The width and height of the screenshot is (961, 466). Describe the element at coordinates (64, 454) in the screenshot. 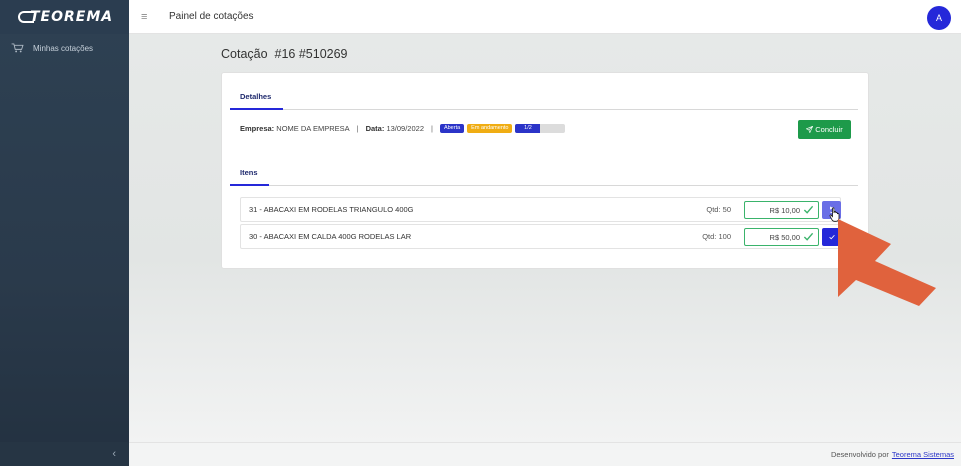

I see `sidebar-collapse-button: ‹` at that location.